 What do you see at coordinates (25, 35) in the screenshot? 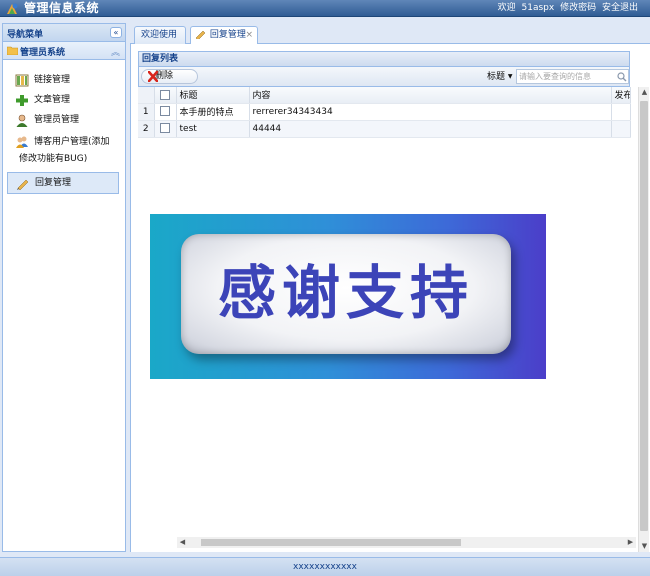
I see `nav-title: 导航菜单` at bounding box center [25, 35].